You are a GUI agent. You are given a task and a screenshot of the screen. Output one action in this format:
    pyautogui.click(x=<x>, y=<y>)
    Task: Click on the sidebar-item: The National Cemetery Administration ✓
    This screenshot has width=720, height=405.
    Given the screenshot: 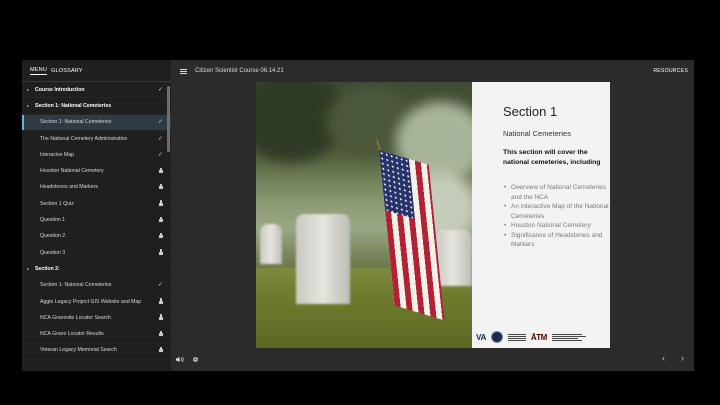 What is the action you would take?
    pyautogui.click(x=96, y=139)
    